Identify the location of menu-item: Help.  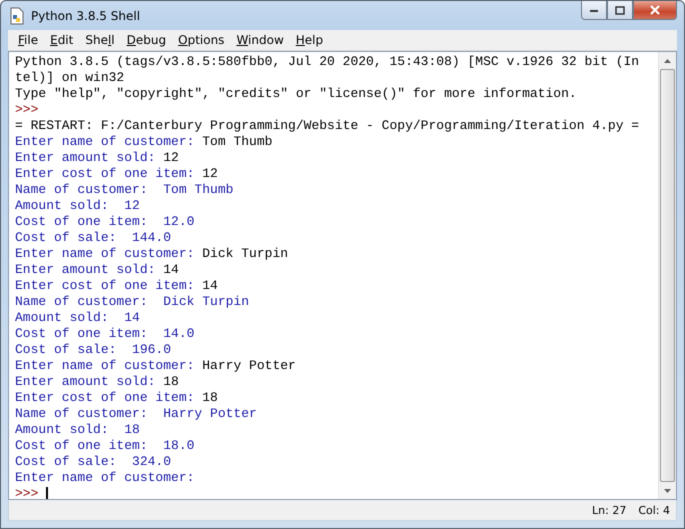
(310, 40).